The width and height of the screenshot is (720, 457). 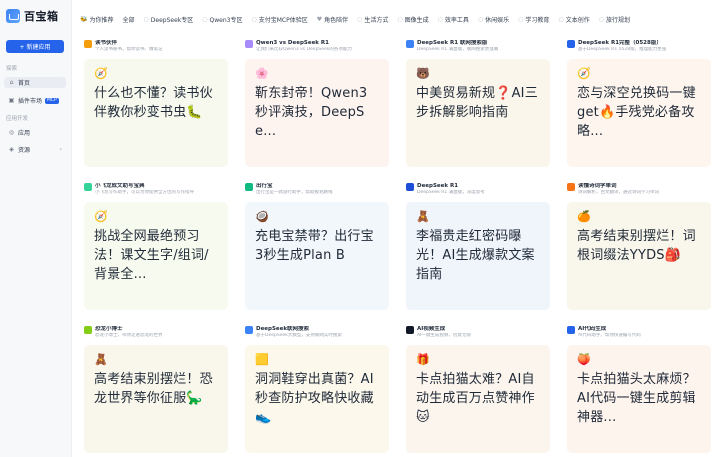 I want to click on card-description: 基于DeepSeek大模型，支持联网实时搜索, so click(x=299, y=335).